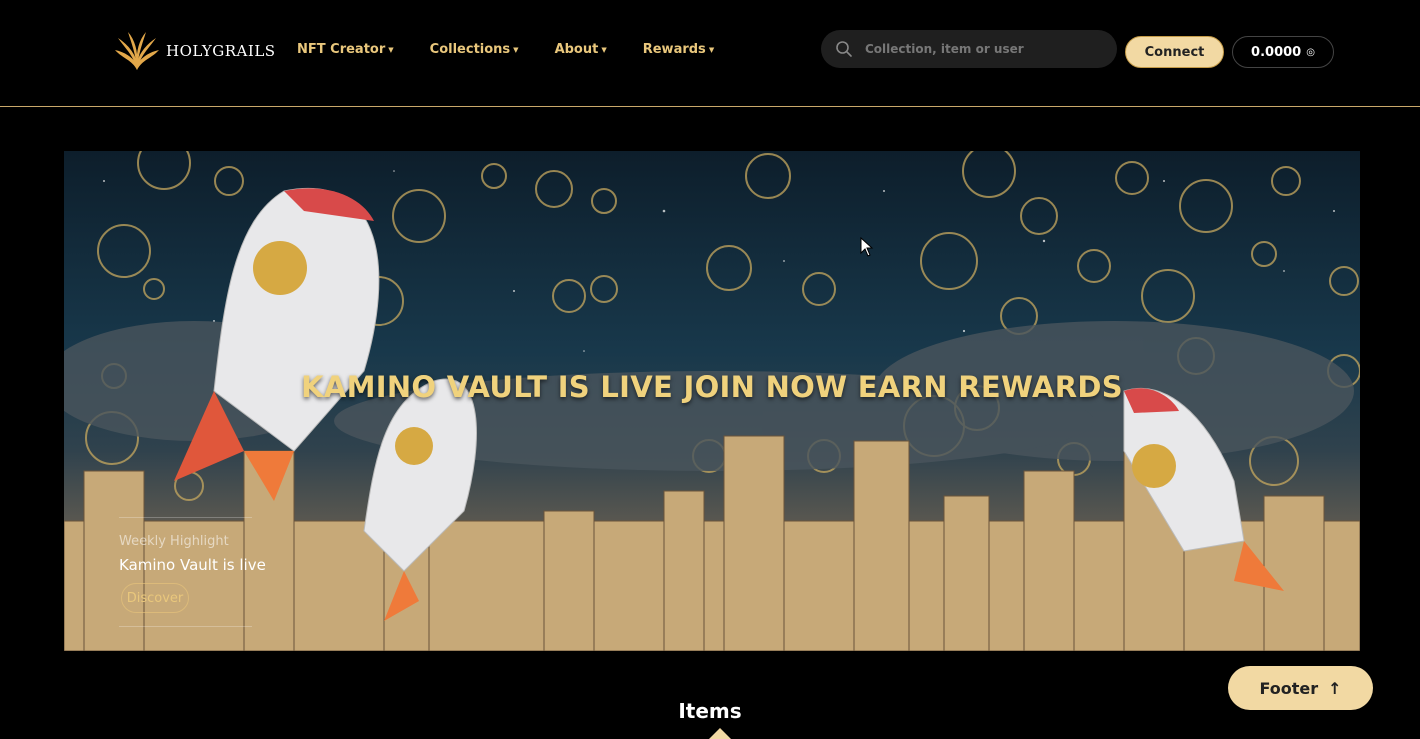  I want to click on balance-value: 0.0000, so click(1276, 52).